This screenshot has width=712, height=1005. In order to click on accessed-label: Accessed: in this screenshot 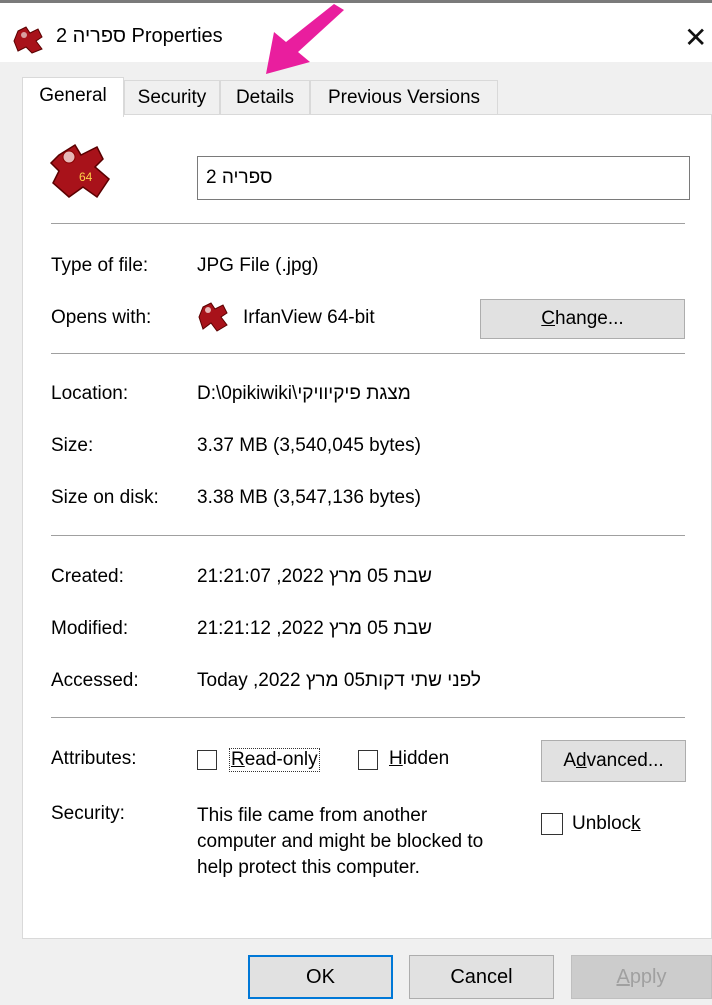, I will do `click(95, 680)`.